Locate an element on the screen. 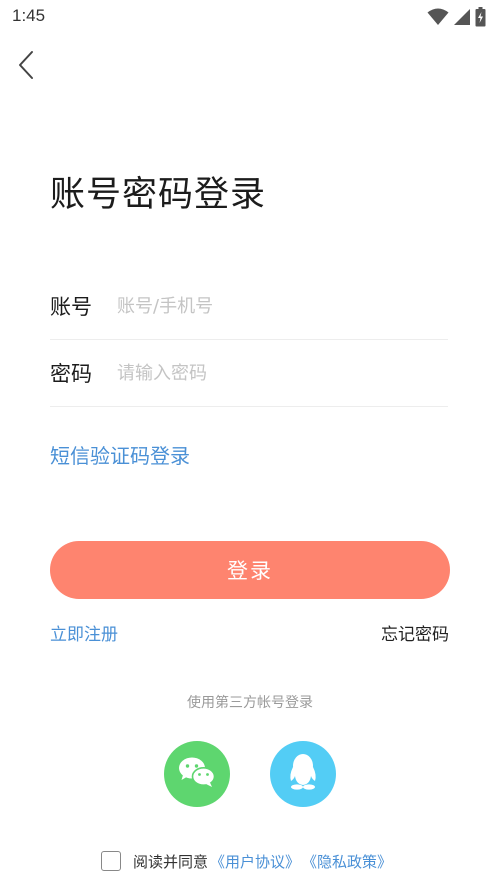  status-icons is located at coordinates (456, 19).